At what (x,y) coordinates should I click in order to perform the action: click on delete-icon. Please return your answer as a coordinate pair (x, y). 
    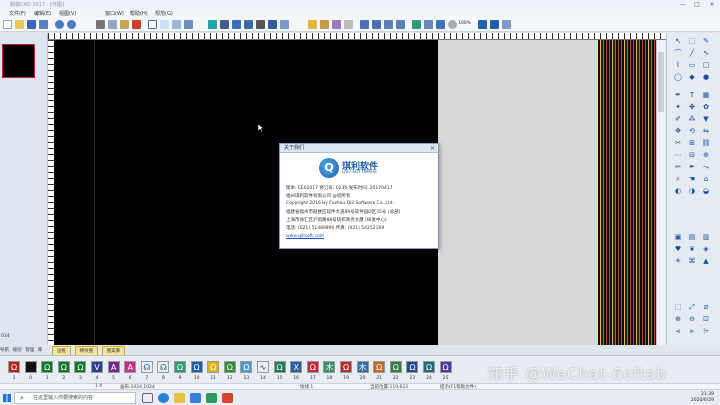
    Looking at the image, I should click on (136, 24).